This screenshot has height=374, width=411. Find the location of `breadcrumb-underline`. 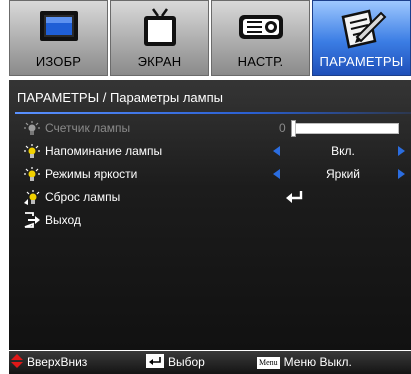

breadcrumb-underline is located at coordinates (213, 113).